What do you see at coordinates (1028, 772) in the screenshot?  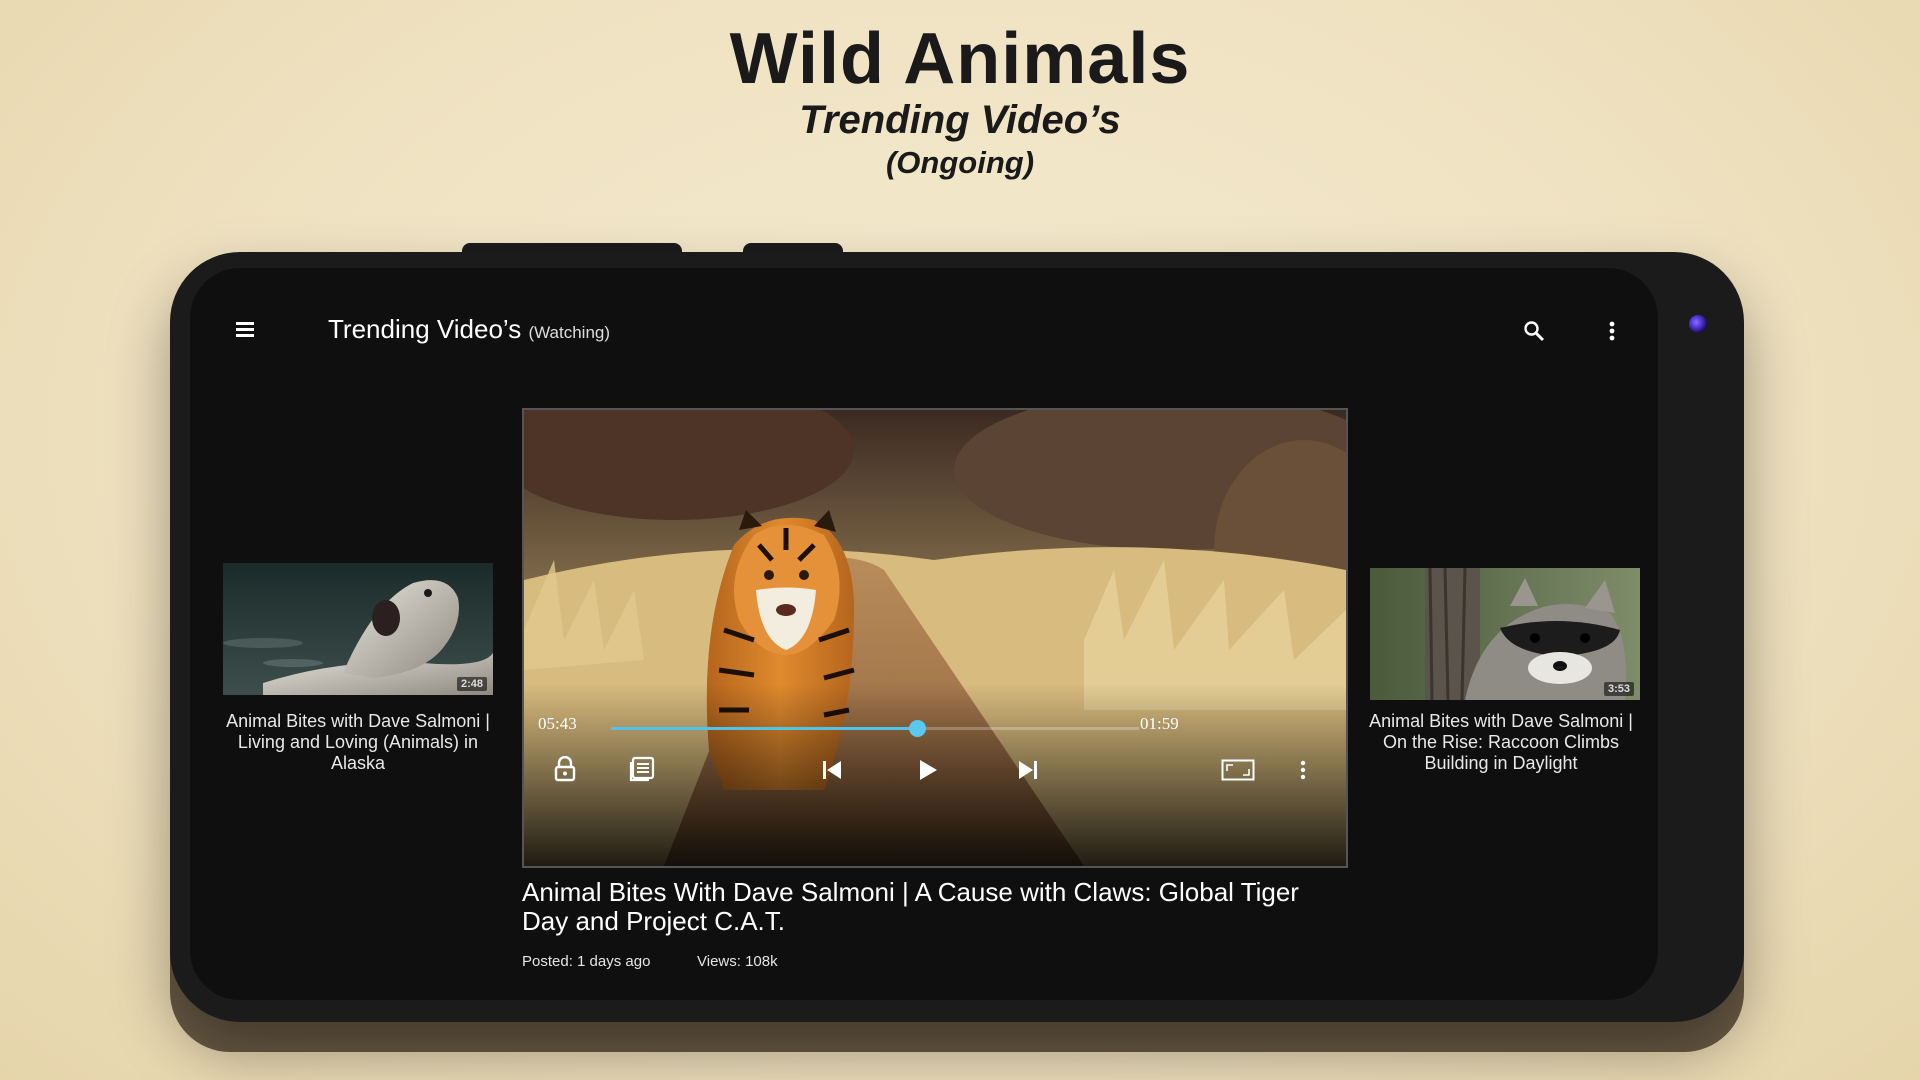 I see `skip-next-icon` at bounding box center [1028, 772].